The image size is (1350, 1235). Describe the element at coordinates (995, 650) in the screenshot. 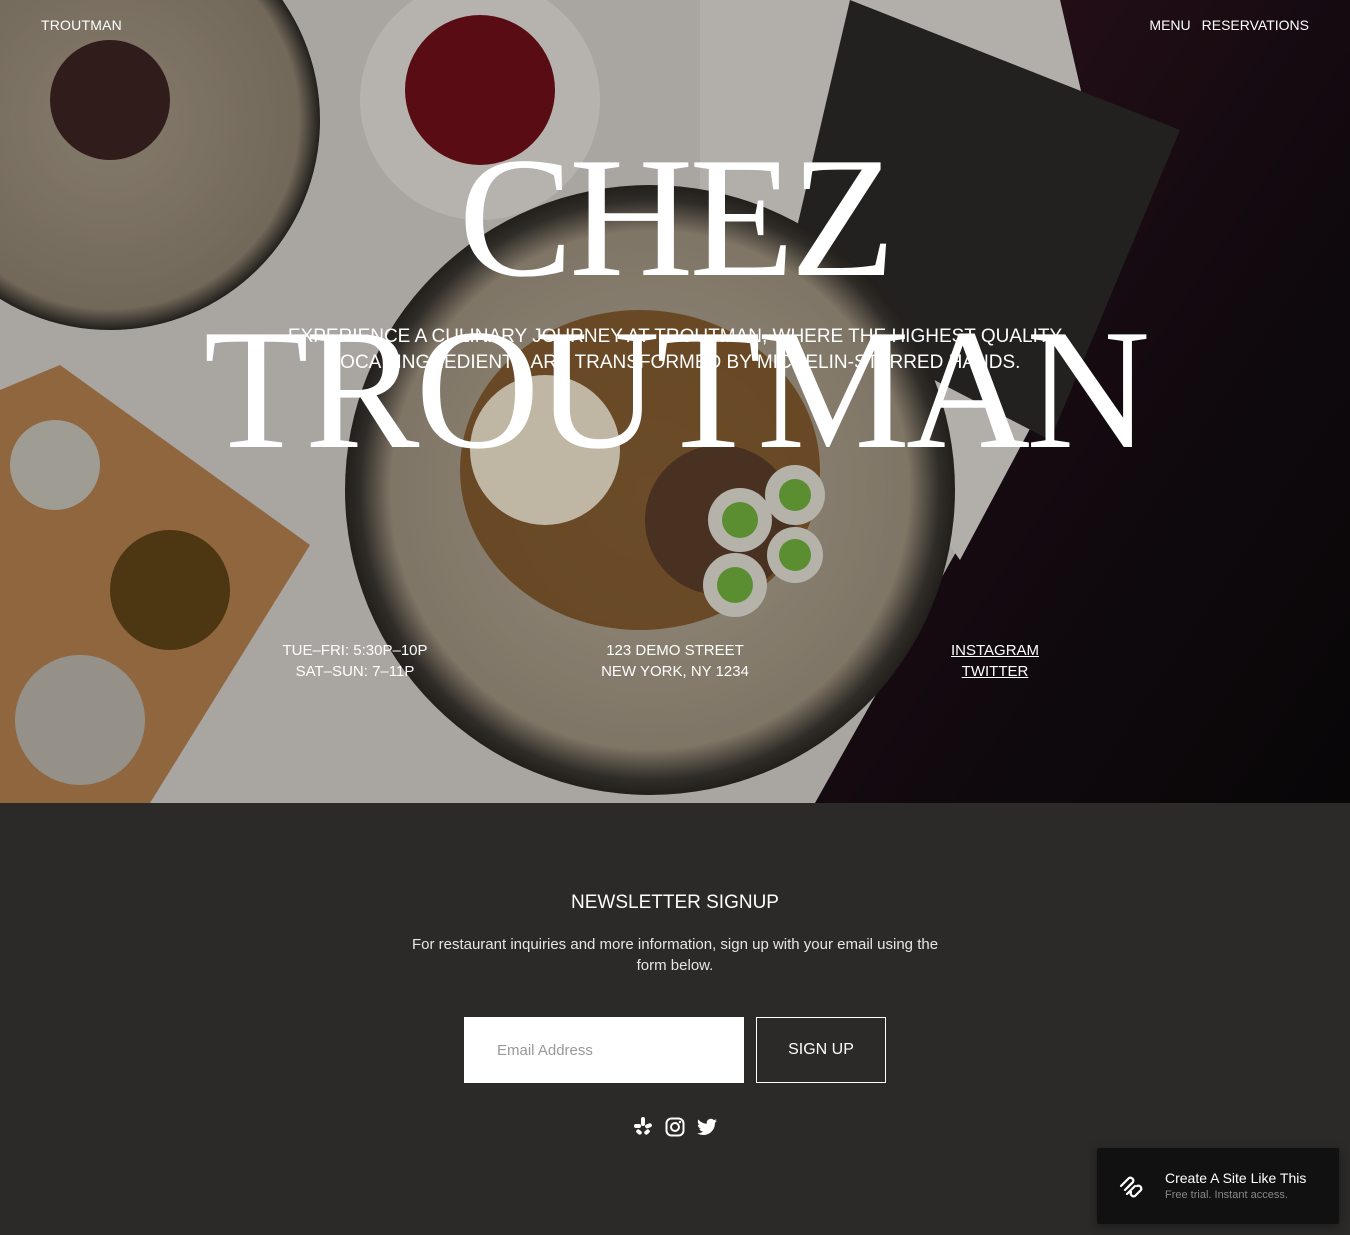

I see `instagram-link: INSTAGRAM` at that location.